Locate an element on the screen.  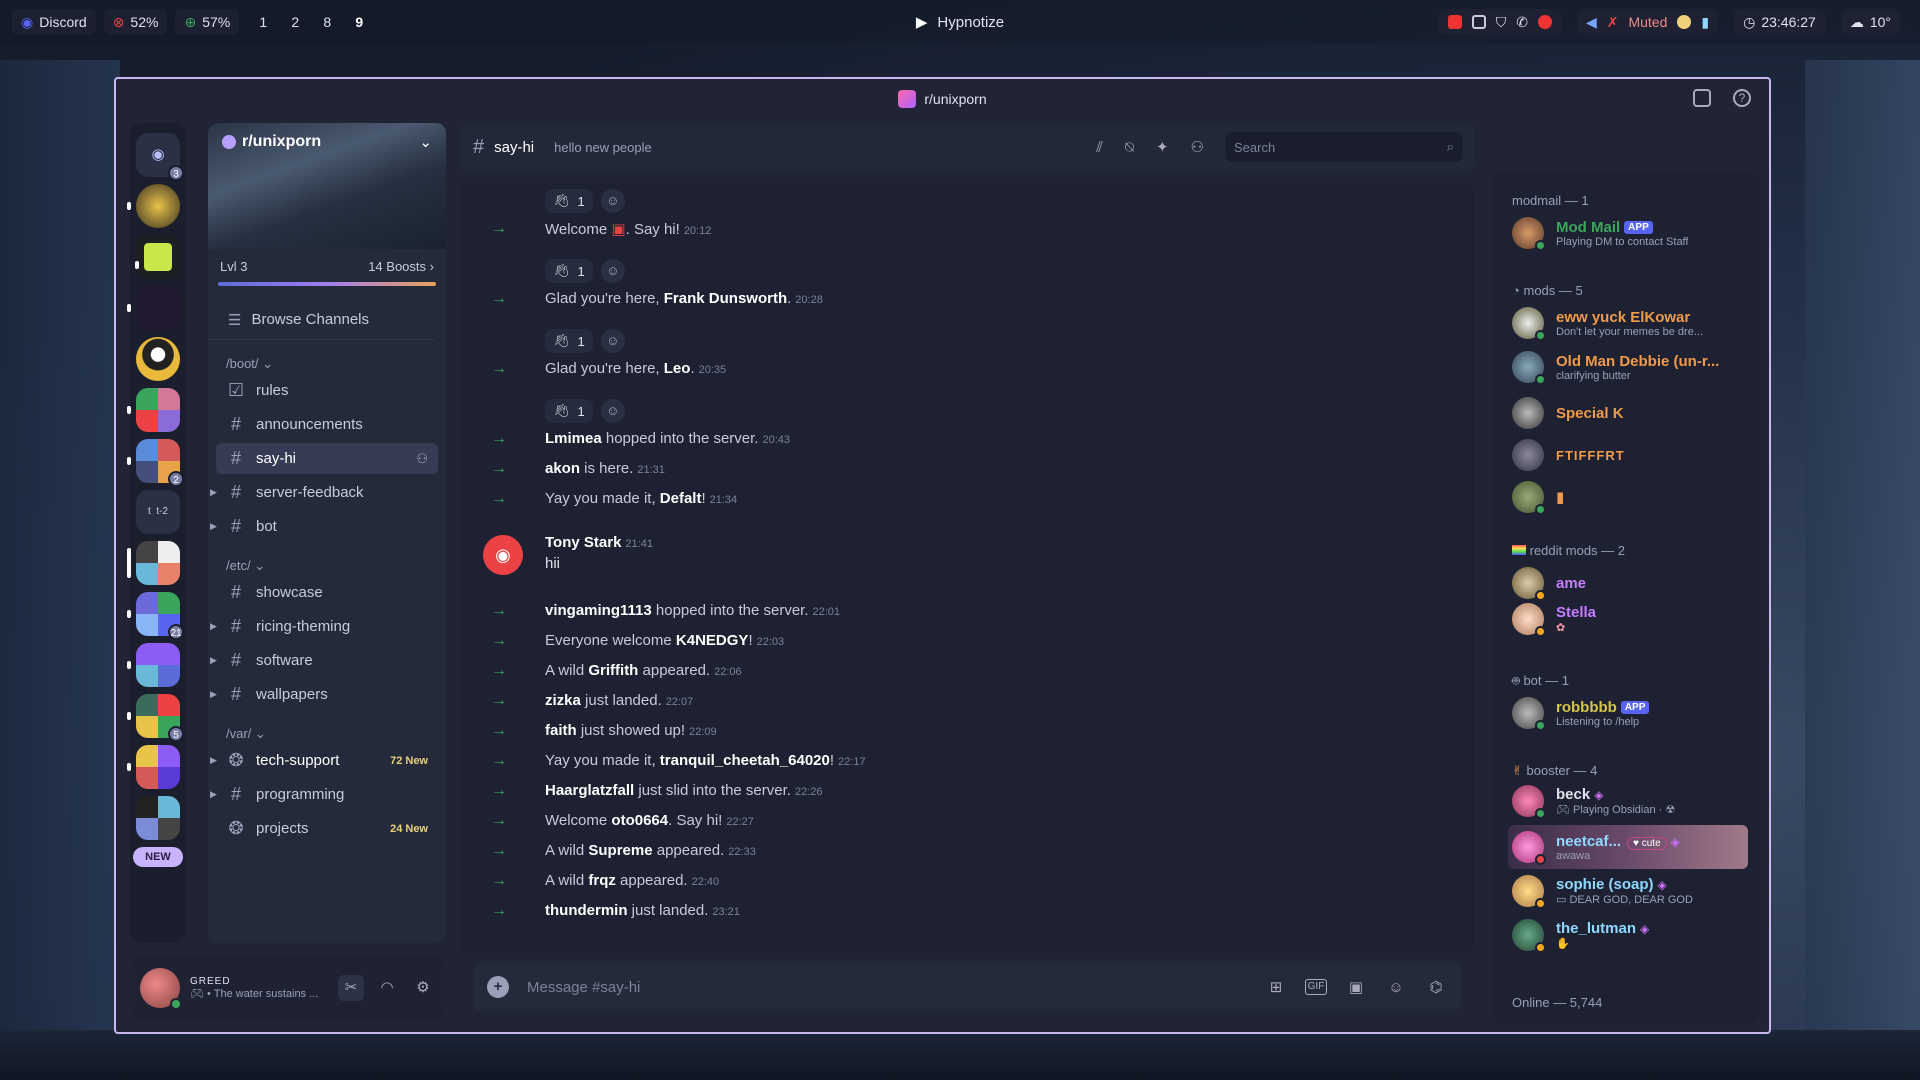
channel-server-feedback: ▶ # server-feedback is located at coordinates (324, 492).